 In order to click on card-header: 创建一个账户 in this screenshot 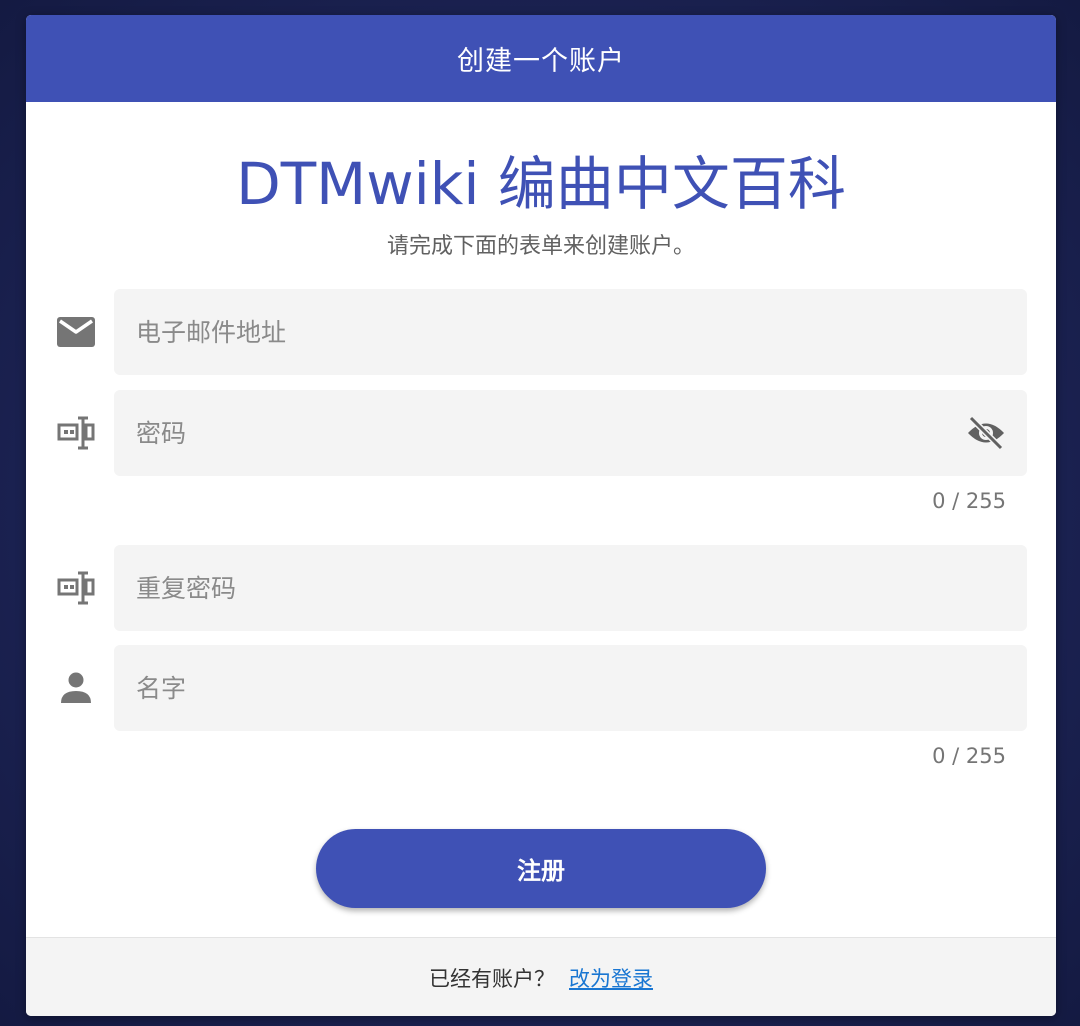, I will do `click(541, 58)`.